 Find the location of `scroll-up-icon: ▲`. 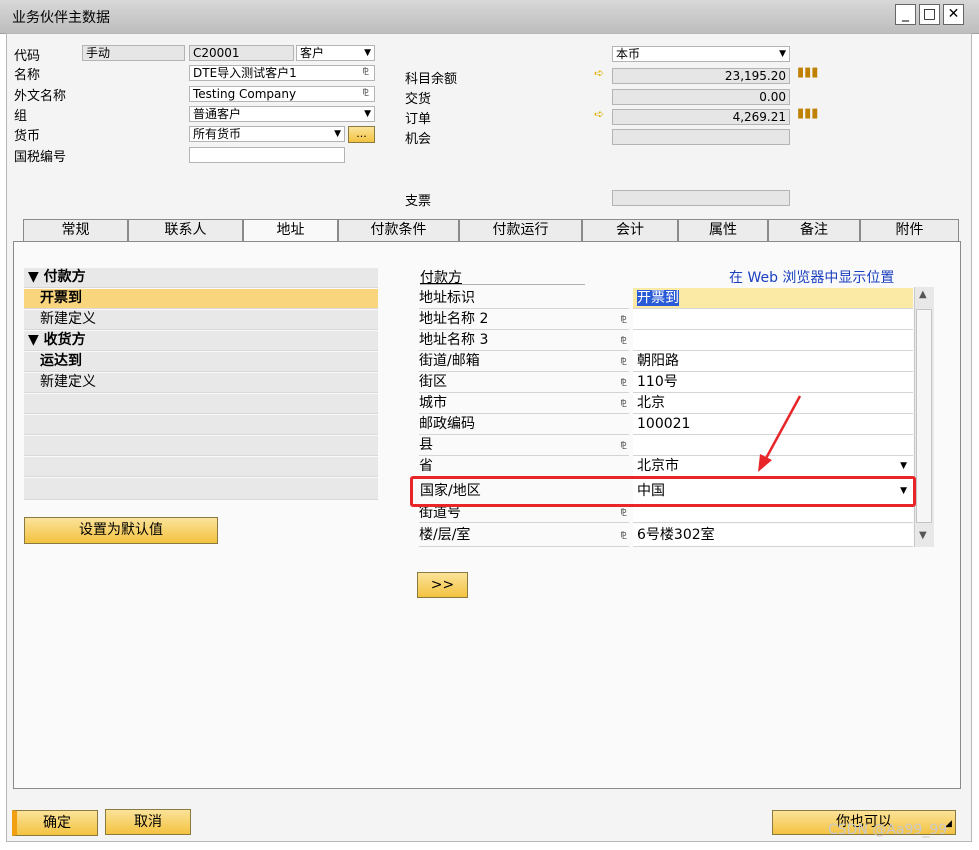

scroll-up-icon: ▲ is located at coordinates (923, 294).